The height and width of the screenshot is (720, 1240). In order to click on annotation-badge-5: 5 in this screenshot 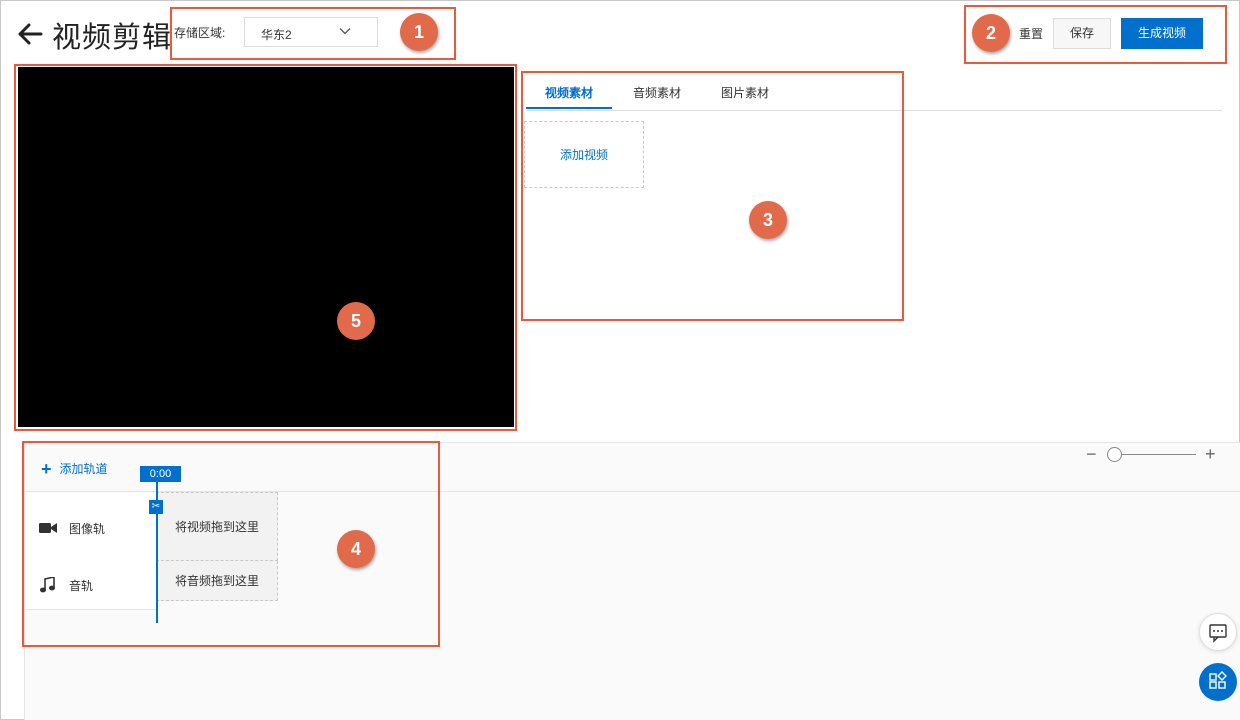, I will do `click(356, 321)`.